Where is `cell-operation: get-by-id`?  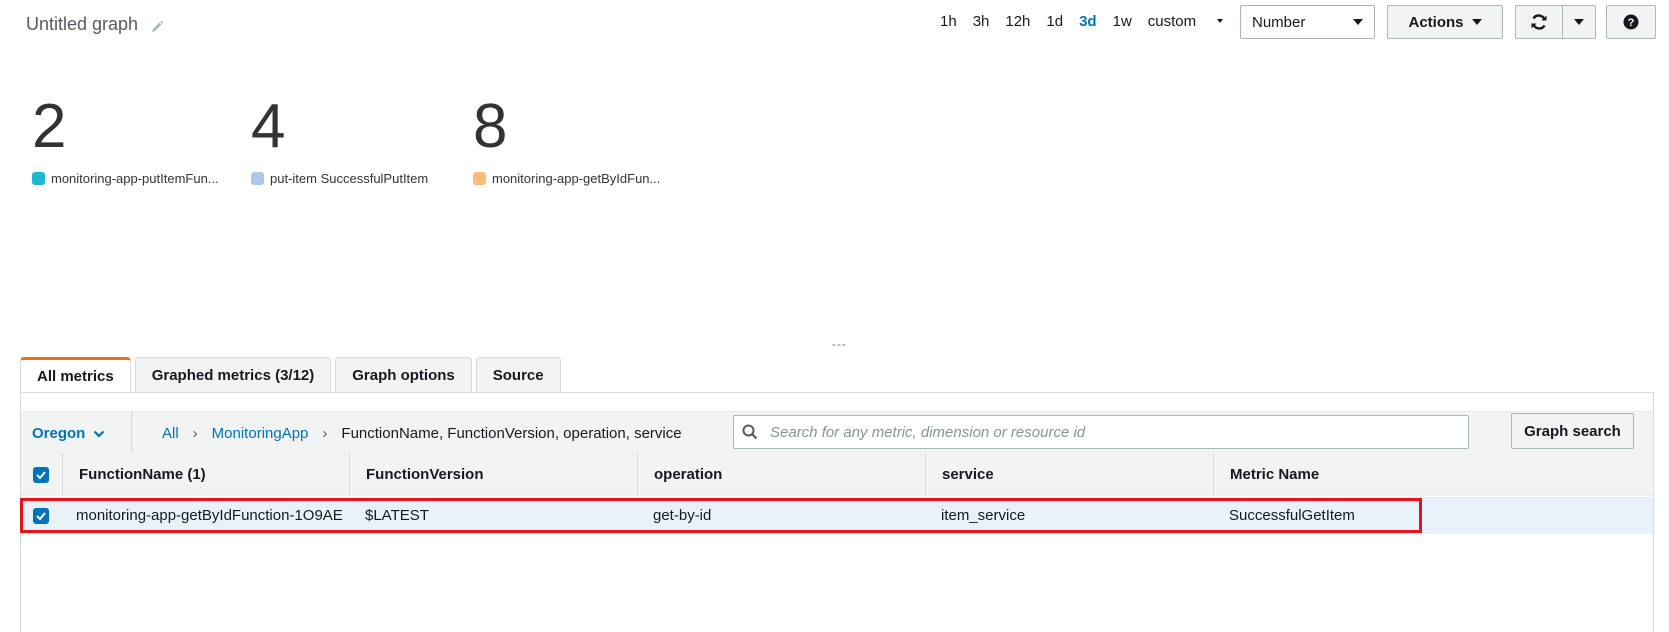
cell-operation: get-by-id is located at coordinates (682, 515).